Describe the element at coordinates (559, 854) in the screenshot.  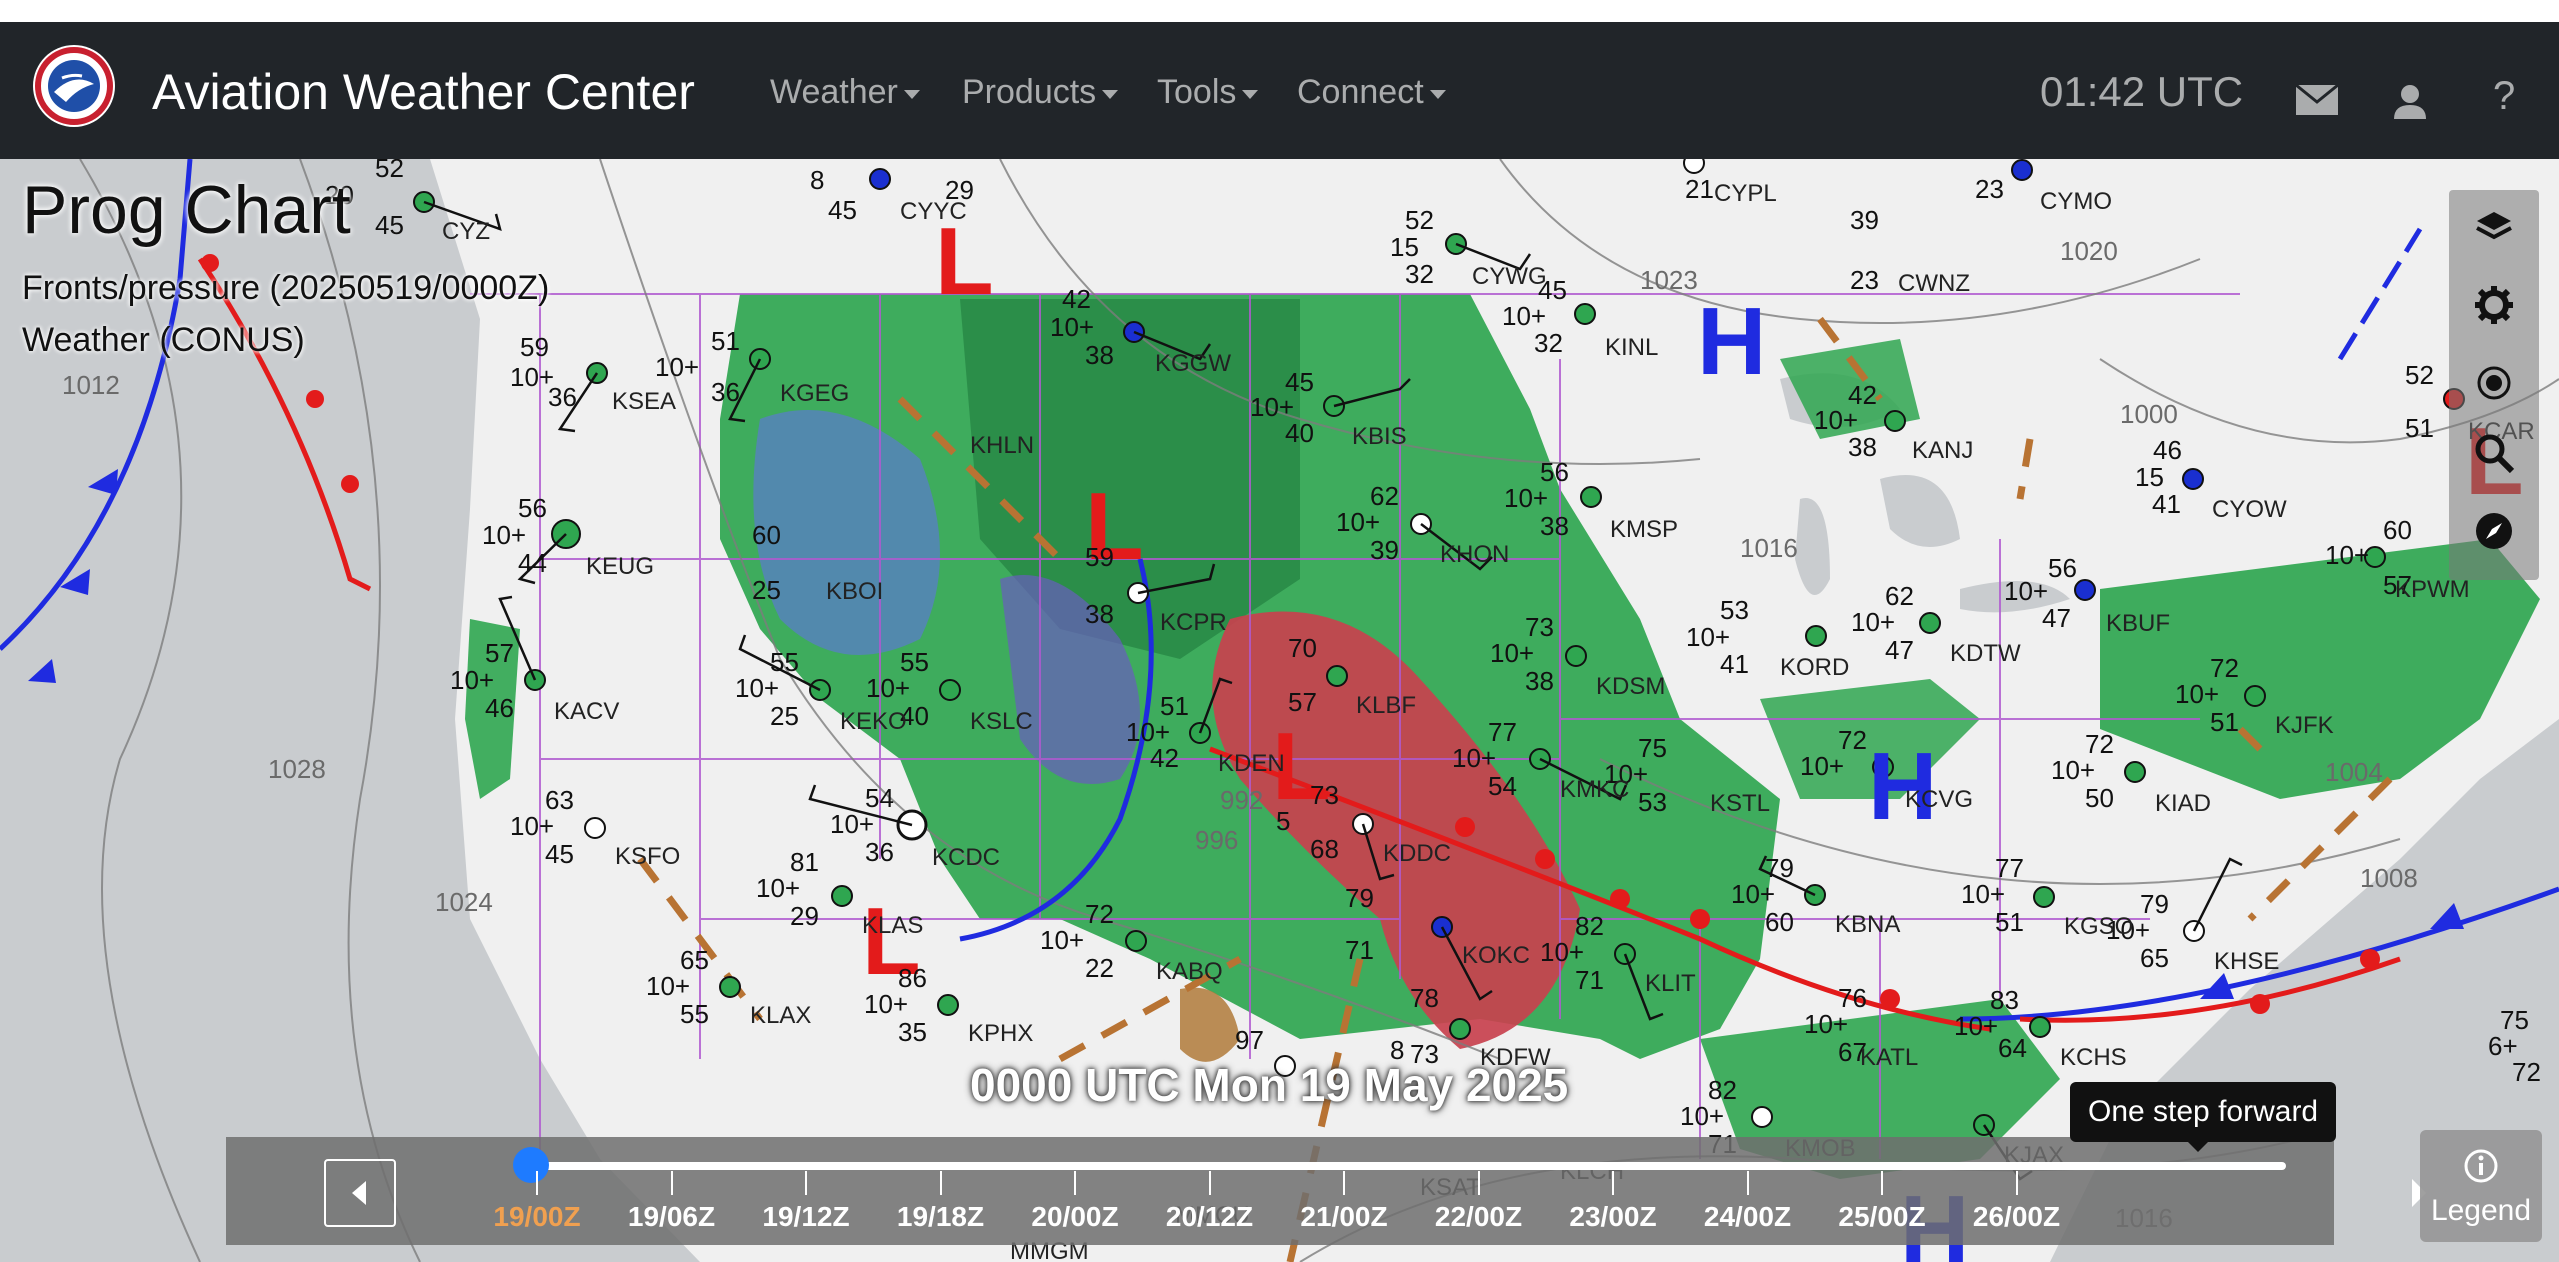
I see `svg-text: 45` at that location.